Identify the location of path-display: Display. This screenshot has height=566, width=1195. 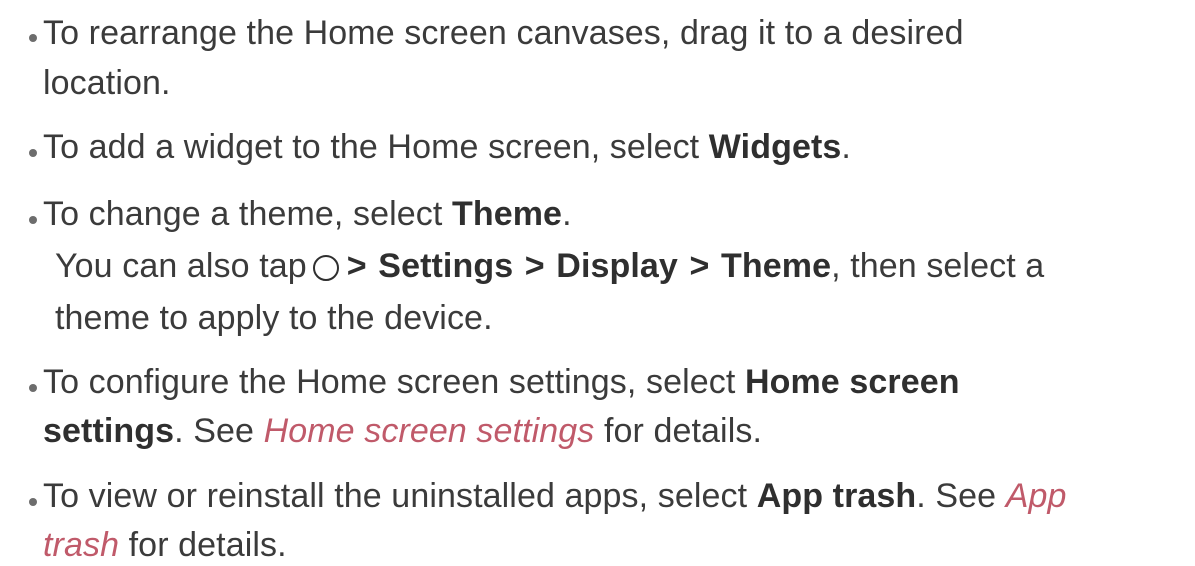
(617, 266).